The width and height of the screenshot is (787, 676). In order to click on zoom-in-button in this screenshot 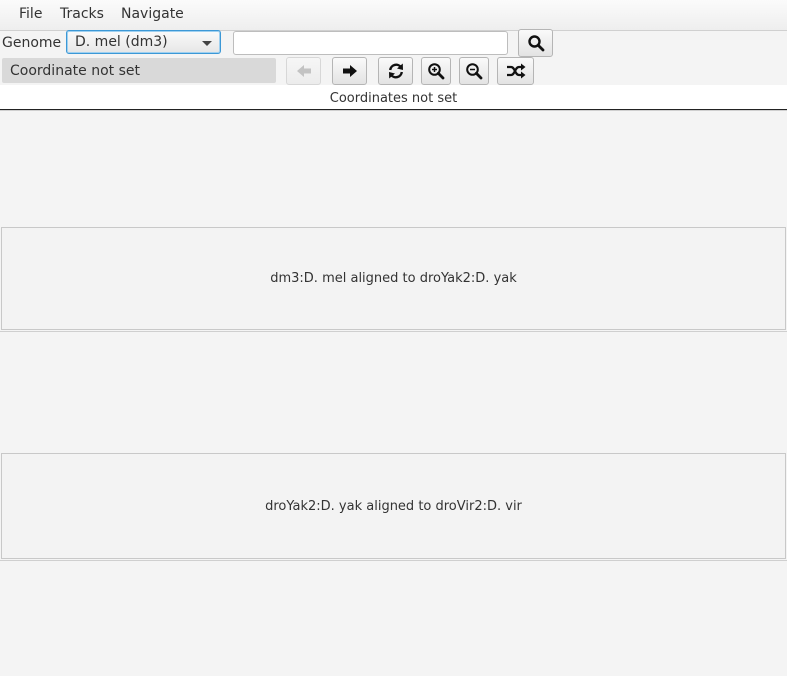, I will do `click(436, 71)`.